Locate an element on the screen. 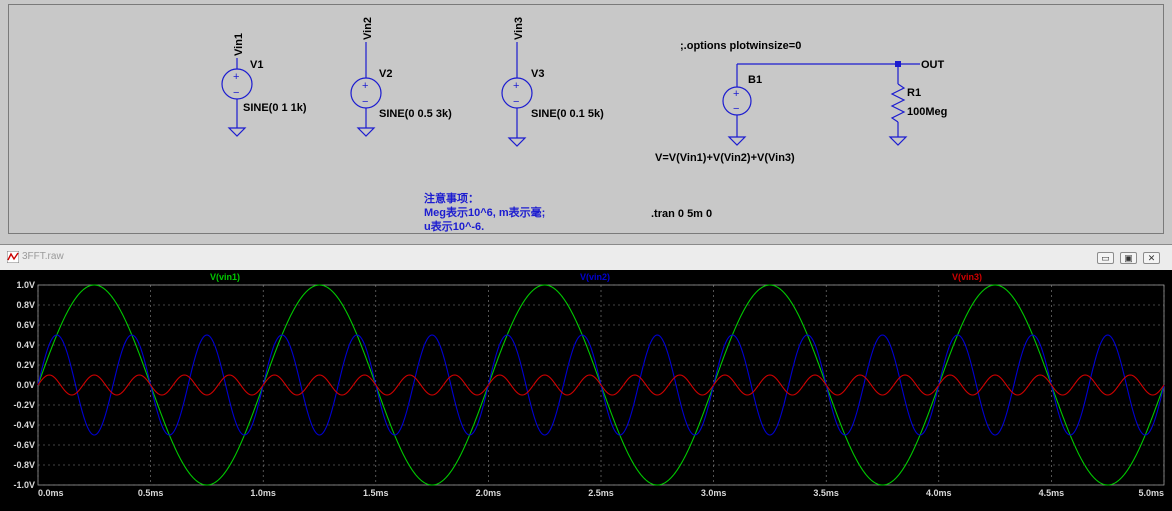 Image resolution: width=1172 pixels, height=511 pixels. trace-label: V(vin3) is located at coordinates (967, 277).